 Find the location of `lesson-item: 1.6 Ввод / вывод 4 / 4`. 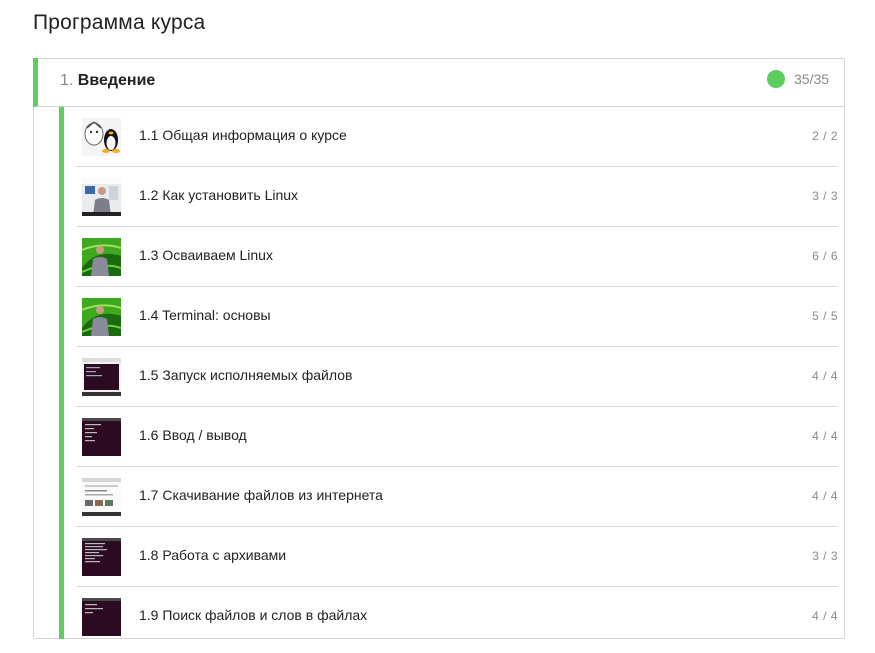

lesson-item: 1.6 Ввод / вывод 4 / 4 is located at coordinates (457, 437).